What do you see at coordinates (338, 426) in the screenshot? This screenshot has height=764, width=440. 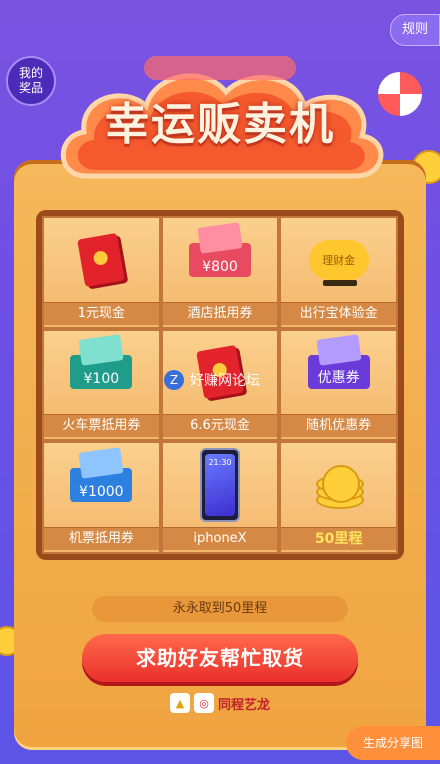 I see `prize-label: 随机优惠券` at bounding box center [338, 426].